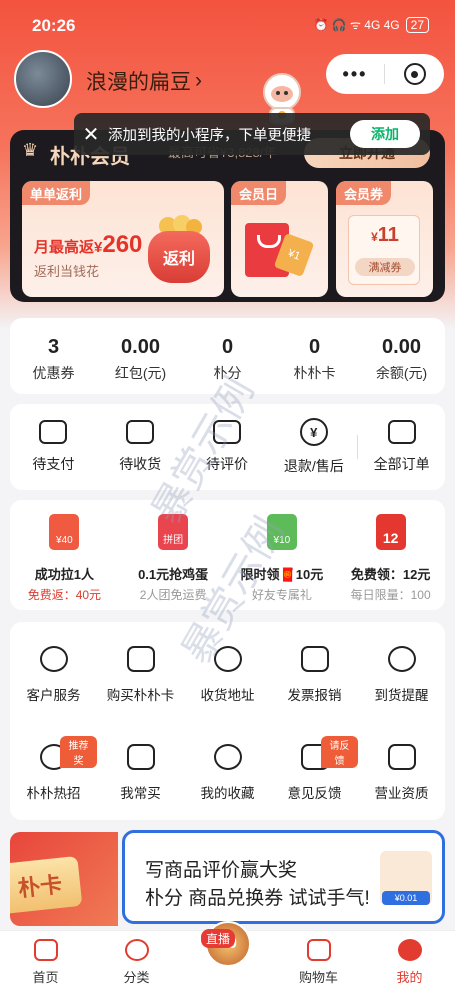  What do you see at coordinates (140, 464) in the screenshot?
I see `order-label: 待收货` at bounding box center [140, 464].